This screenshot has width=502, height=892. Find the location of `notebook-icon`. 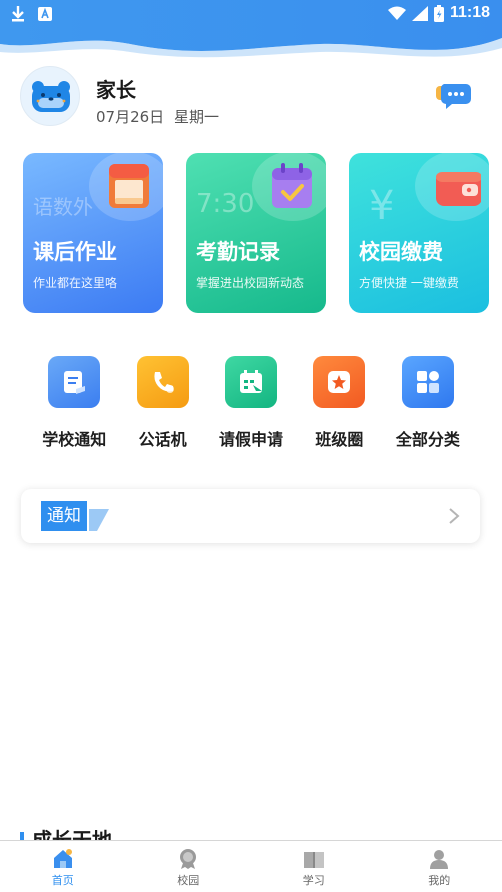

notebook-icon is located at coordinates (129, 186).